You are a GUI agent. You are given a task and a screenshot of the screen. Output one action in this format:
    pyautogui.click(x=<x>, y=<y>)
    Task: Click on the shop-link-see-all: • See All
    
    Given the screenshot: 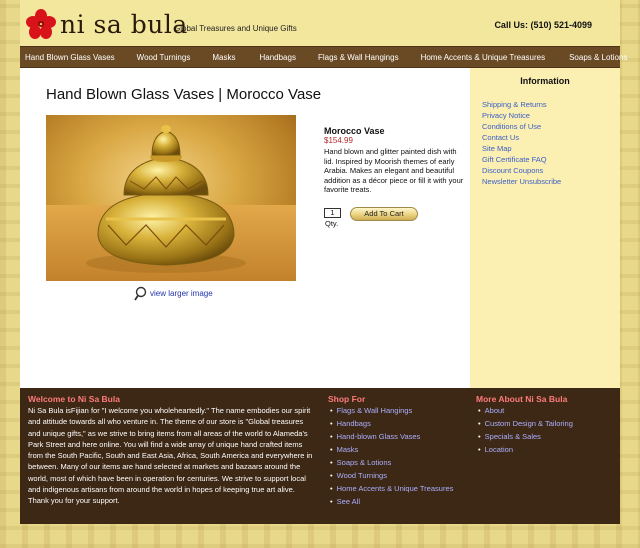 What is the action you would take?
    pyautogui.click(x=391, y=501)
    